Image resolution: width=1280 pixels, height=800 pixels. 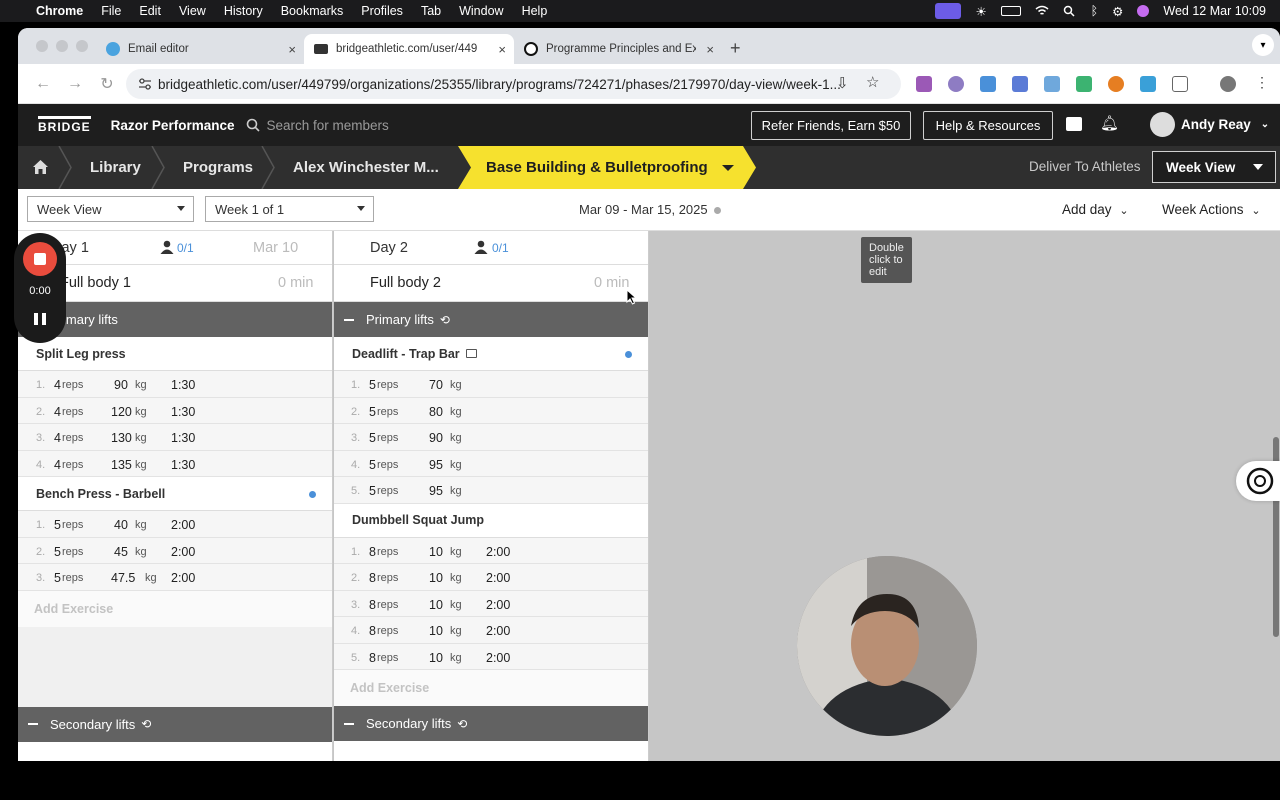 I want to click on minimize-window-button, so click(x=62, y=46).